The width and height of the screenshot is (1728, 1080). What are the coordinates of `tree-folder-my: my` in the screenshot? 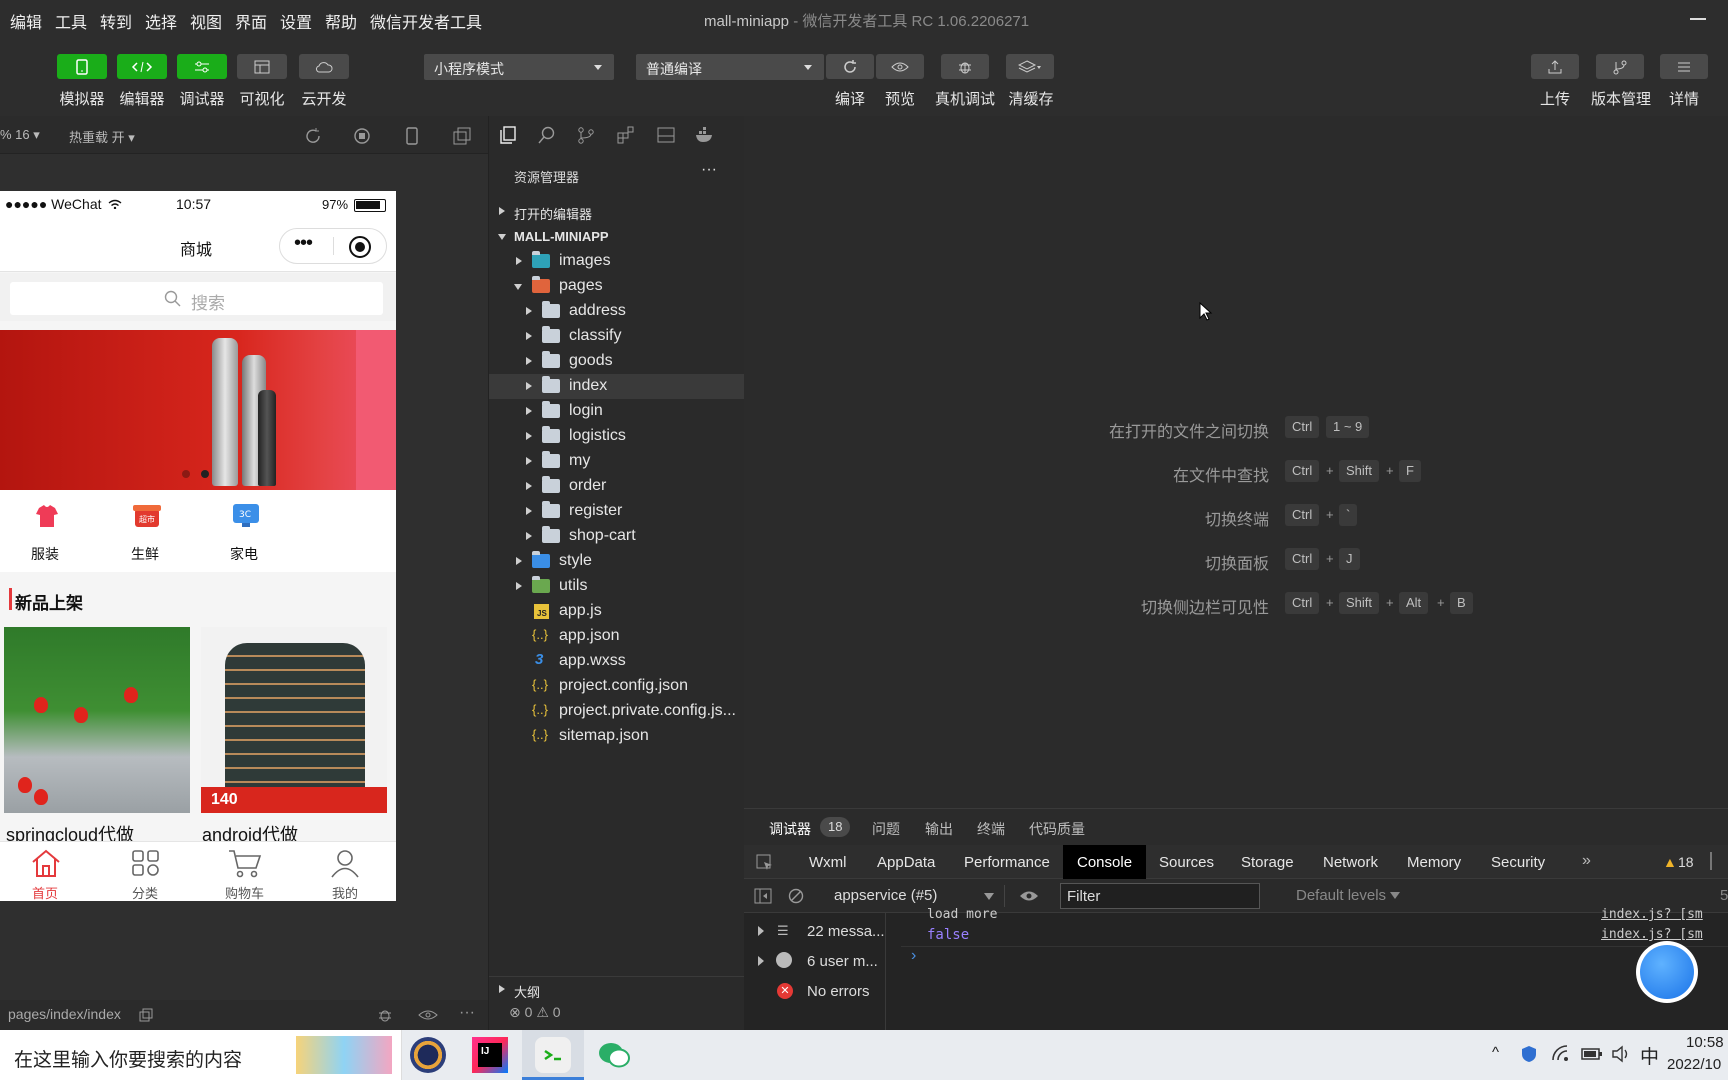 It's located at (617, 461).